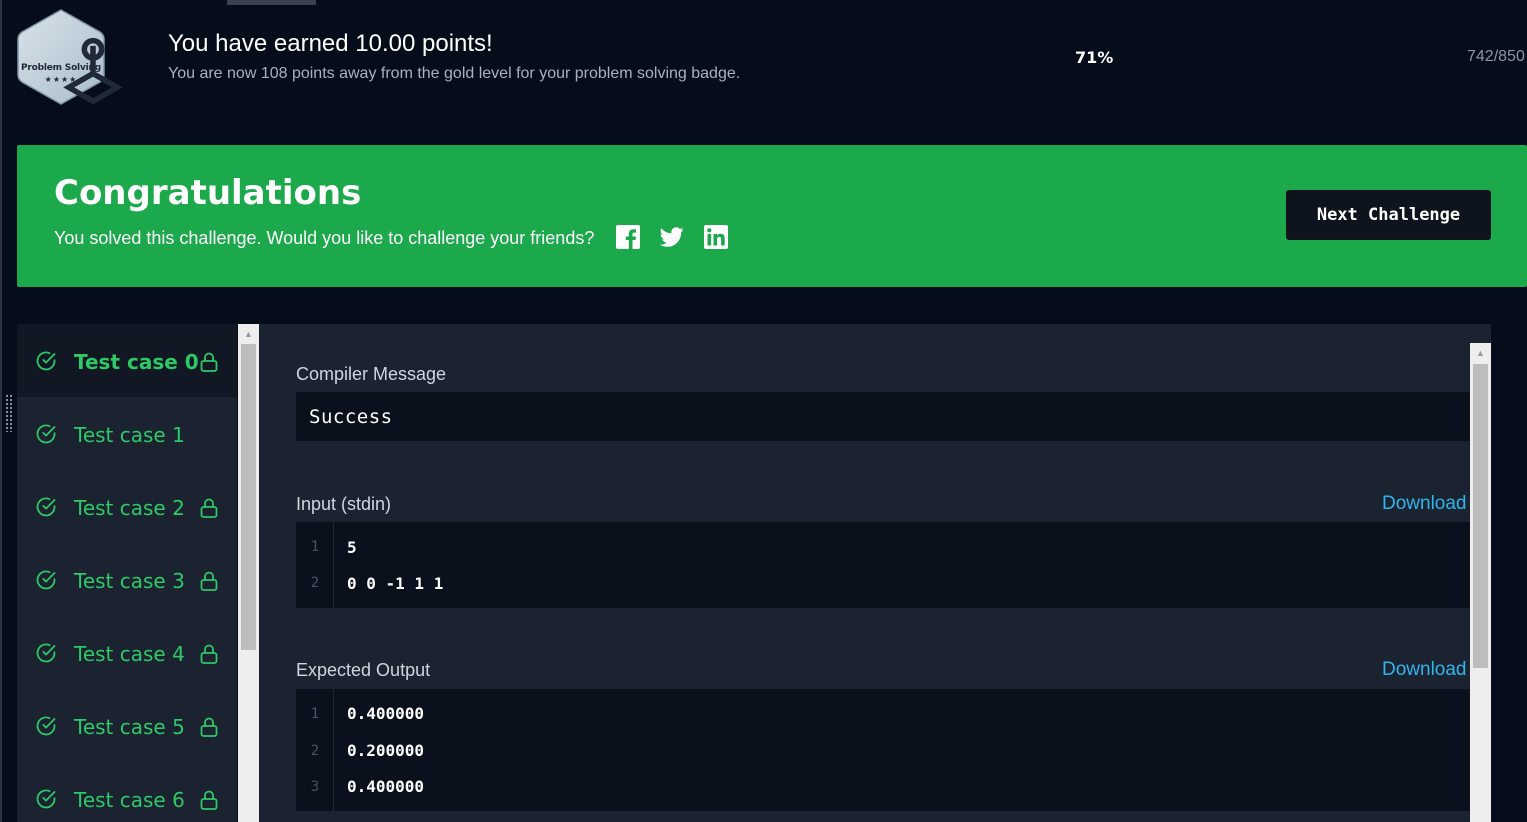 This screenshot has width=1527, height=822. What do you see at coordinates (129, 435) in the screenshot?
I see `test-case-label: Test case 1` at bounding box center [129, 435].